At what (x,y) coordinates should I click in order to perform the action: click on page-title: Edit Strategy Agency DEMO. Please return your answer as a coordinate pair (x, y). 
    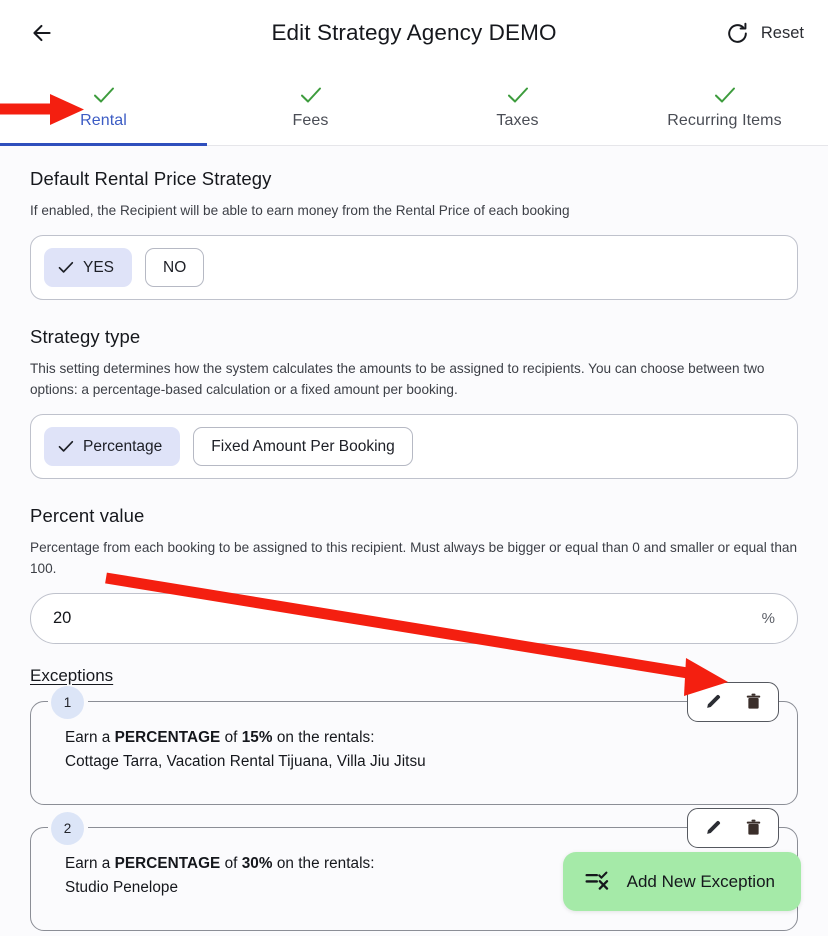
    Looking at the image, I should click on (414, 32).